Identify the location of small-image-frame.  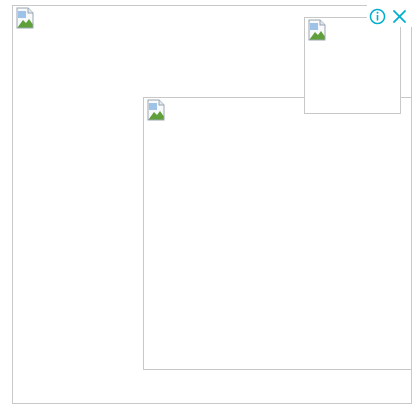
(352, 65).